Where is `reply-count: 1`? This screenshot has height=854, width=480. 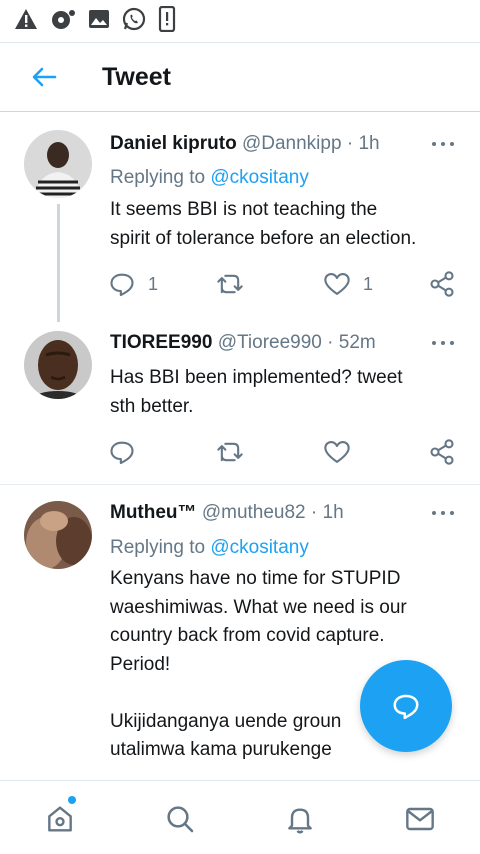
reply-count: 1 is located at coordinates (153, 283).